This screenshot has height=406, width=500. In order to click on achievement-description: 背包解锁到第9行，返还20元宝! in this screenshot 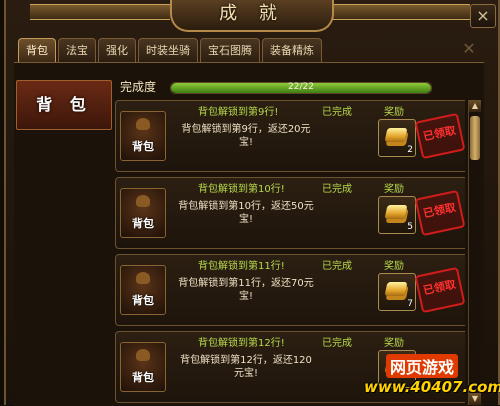, I will do `click(246, 136)`.